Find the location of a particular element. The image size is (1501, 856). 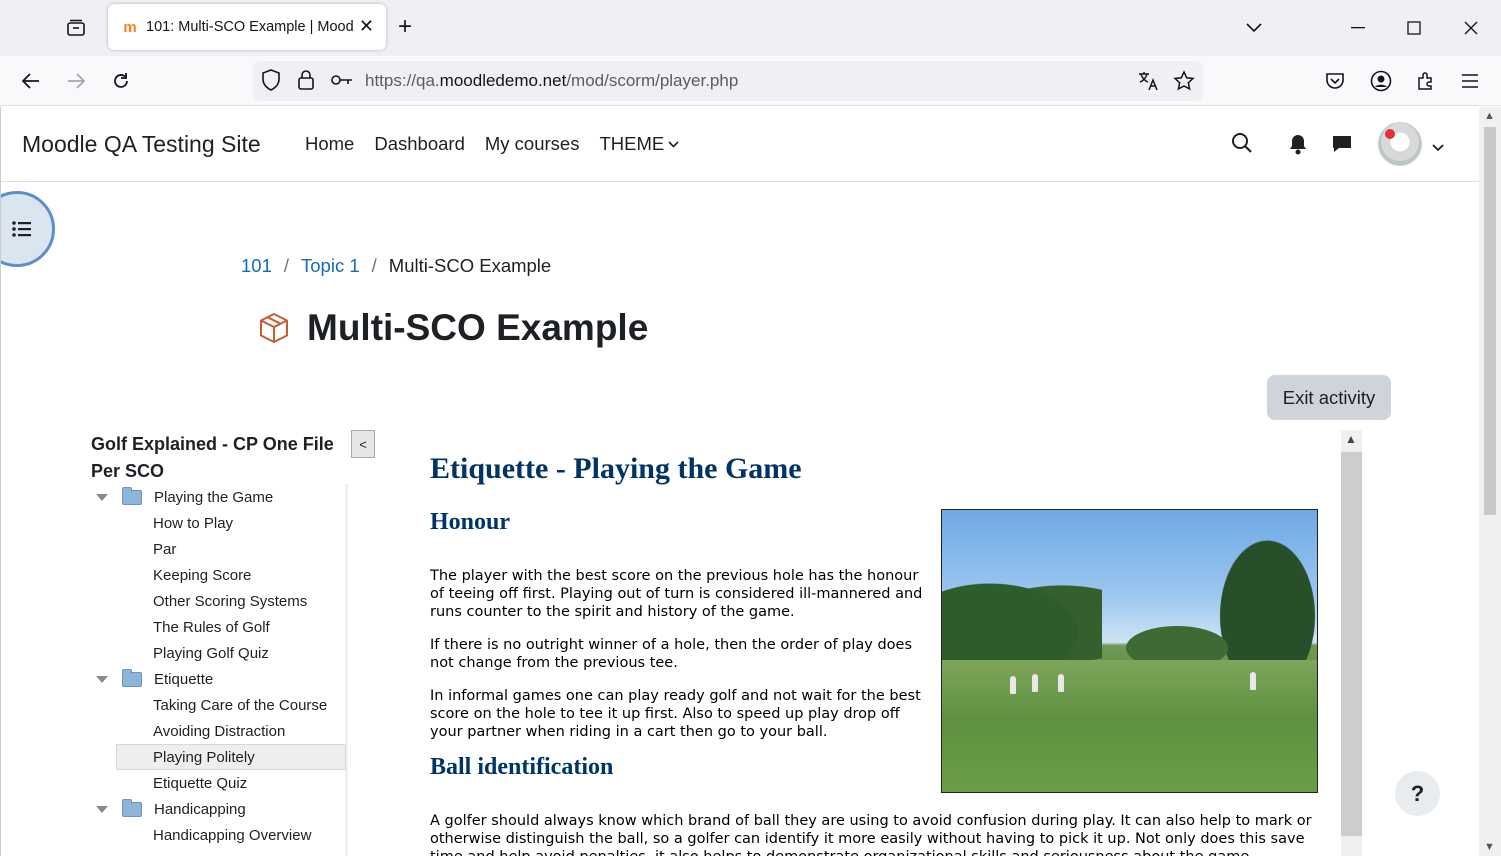

scroll-down-icon: ▼ is located at coordinates (1489, 847).